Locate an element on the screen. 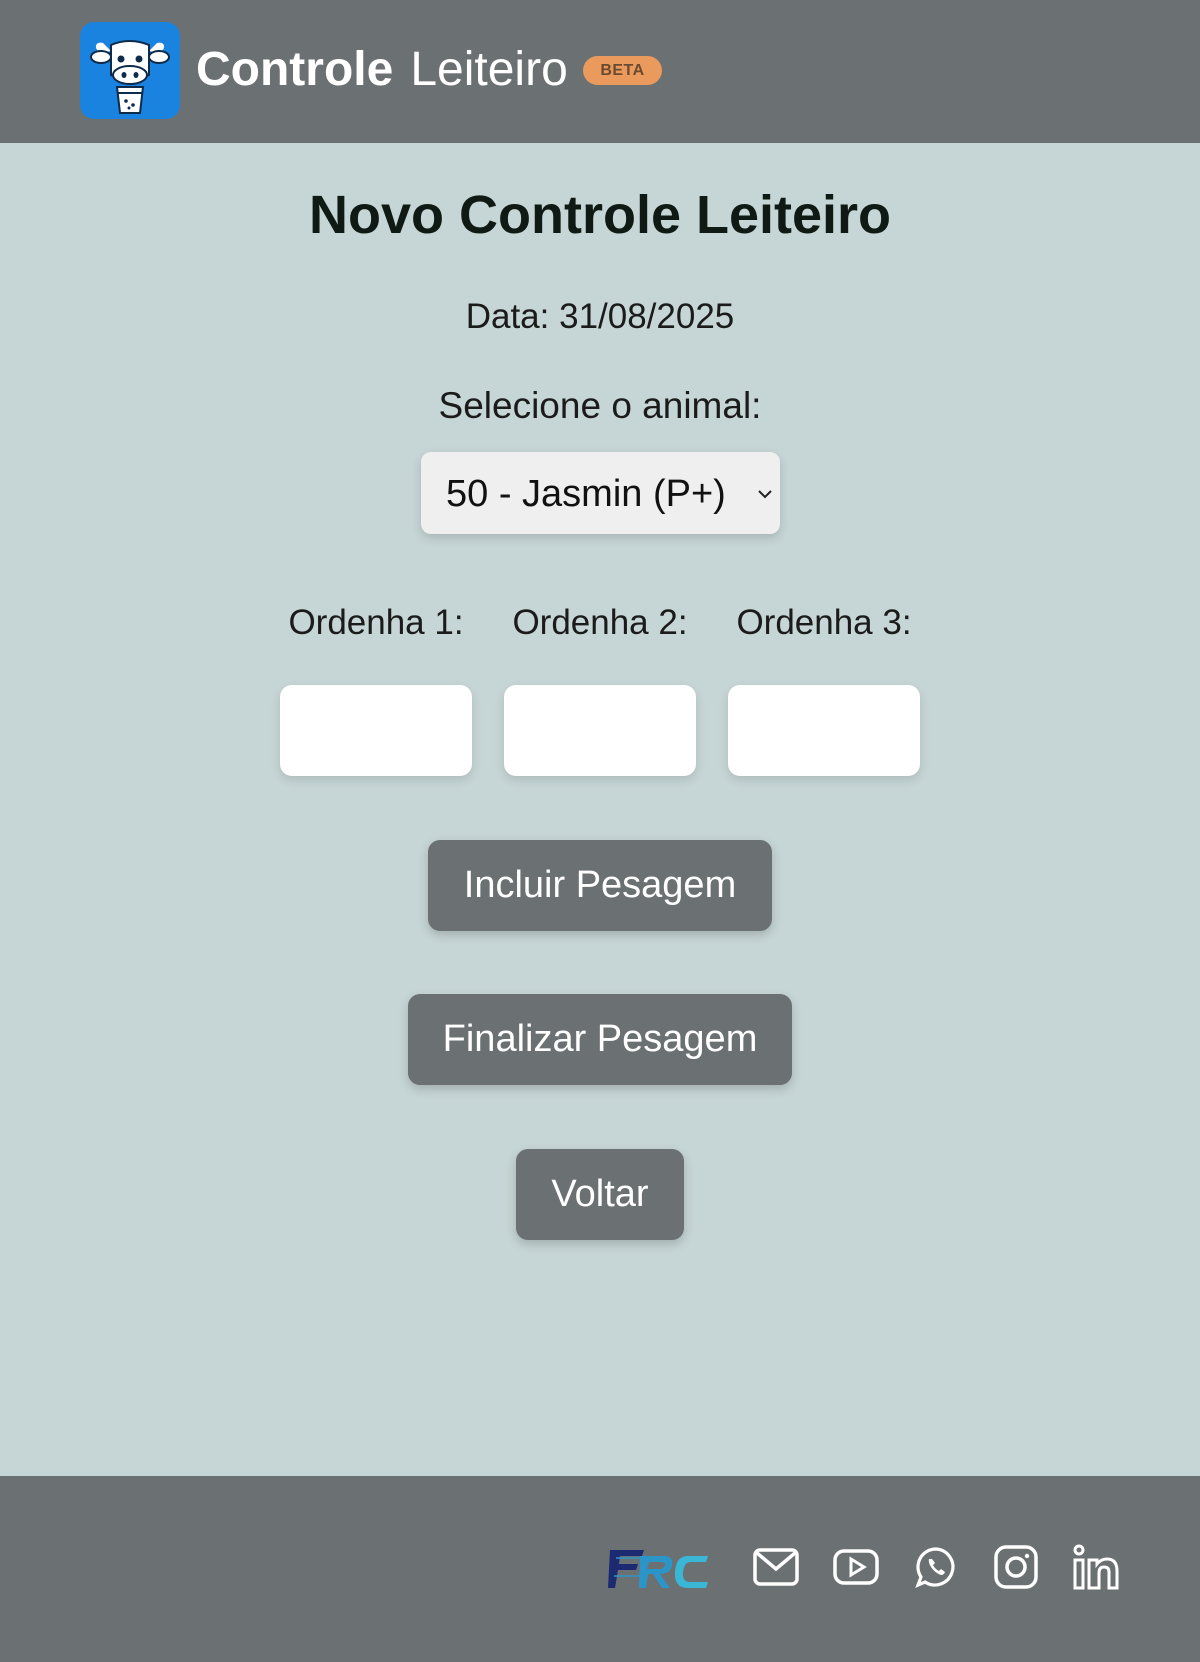  animal-select: 50 - Jasmin (P+) is located at coordinates (600, 493).